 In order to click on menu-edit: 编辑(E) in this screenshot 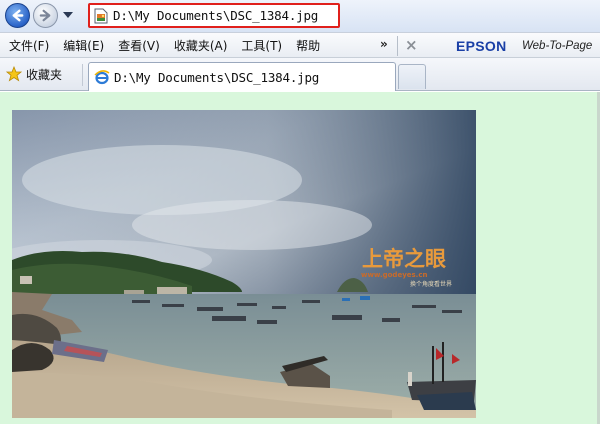, I will do `click(83, 45)`.